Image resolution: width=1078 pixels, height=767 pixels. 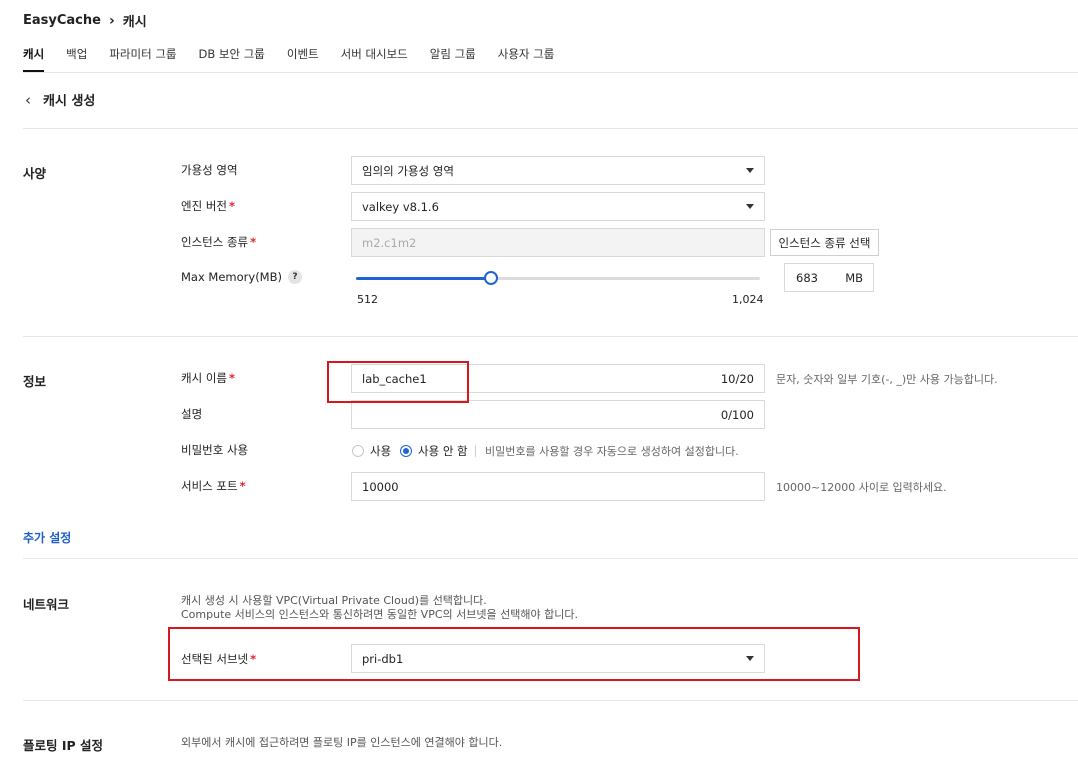 I want to click on cache-name-hint: 문자, 숫자와 일부 기호(-, _)만 사용 가능합니다., so click(x=887, y=379).